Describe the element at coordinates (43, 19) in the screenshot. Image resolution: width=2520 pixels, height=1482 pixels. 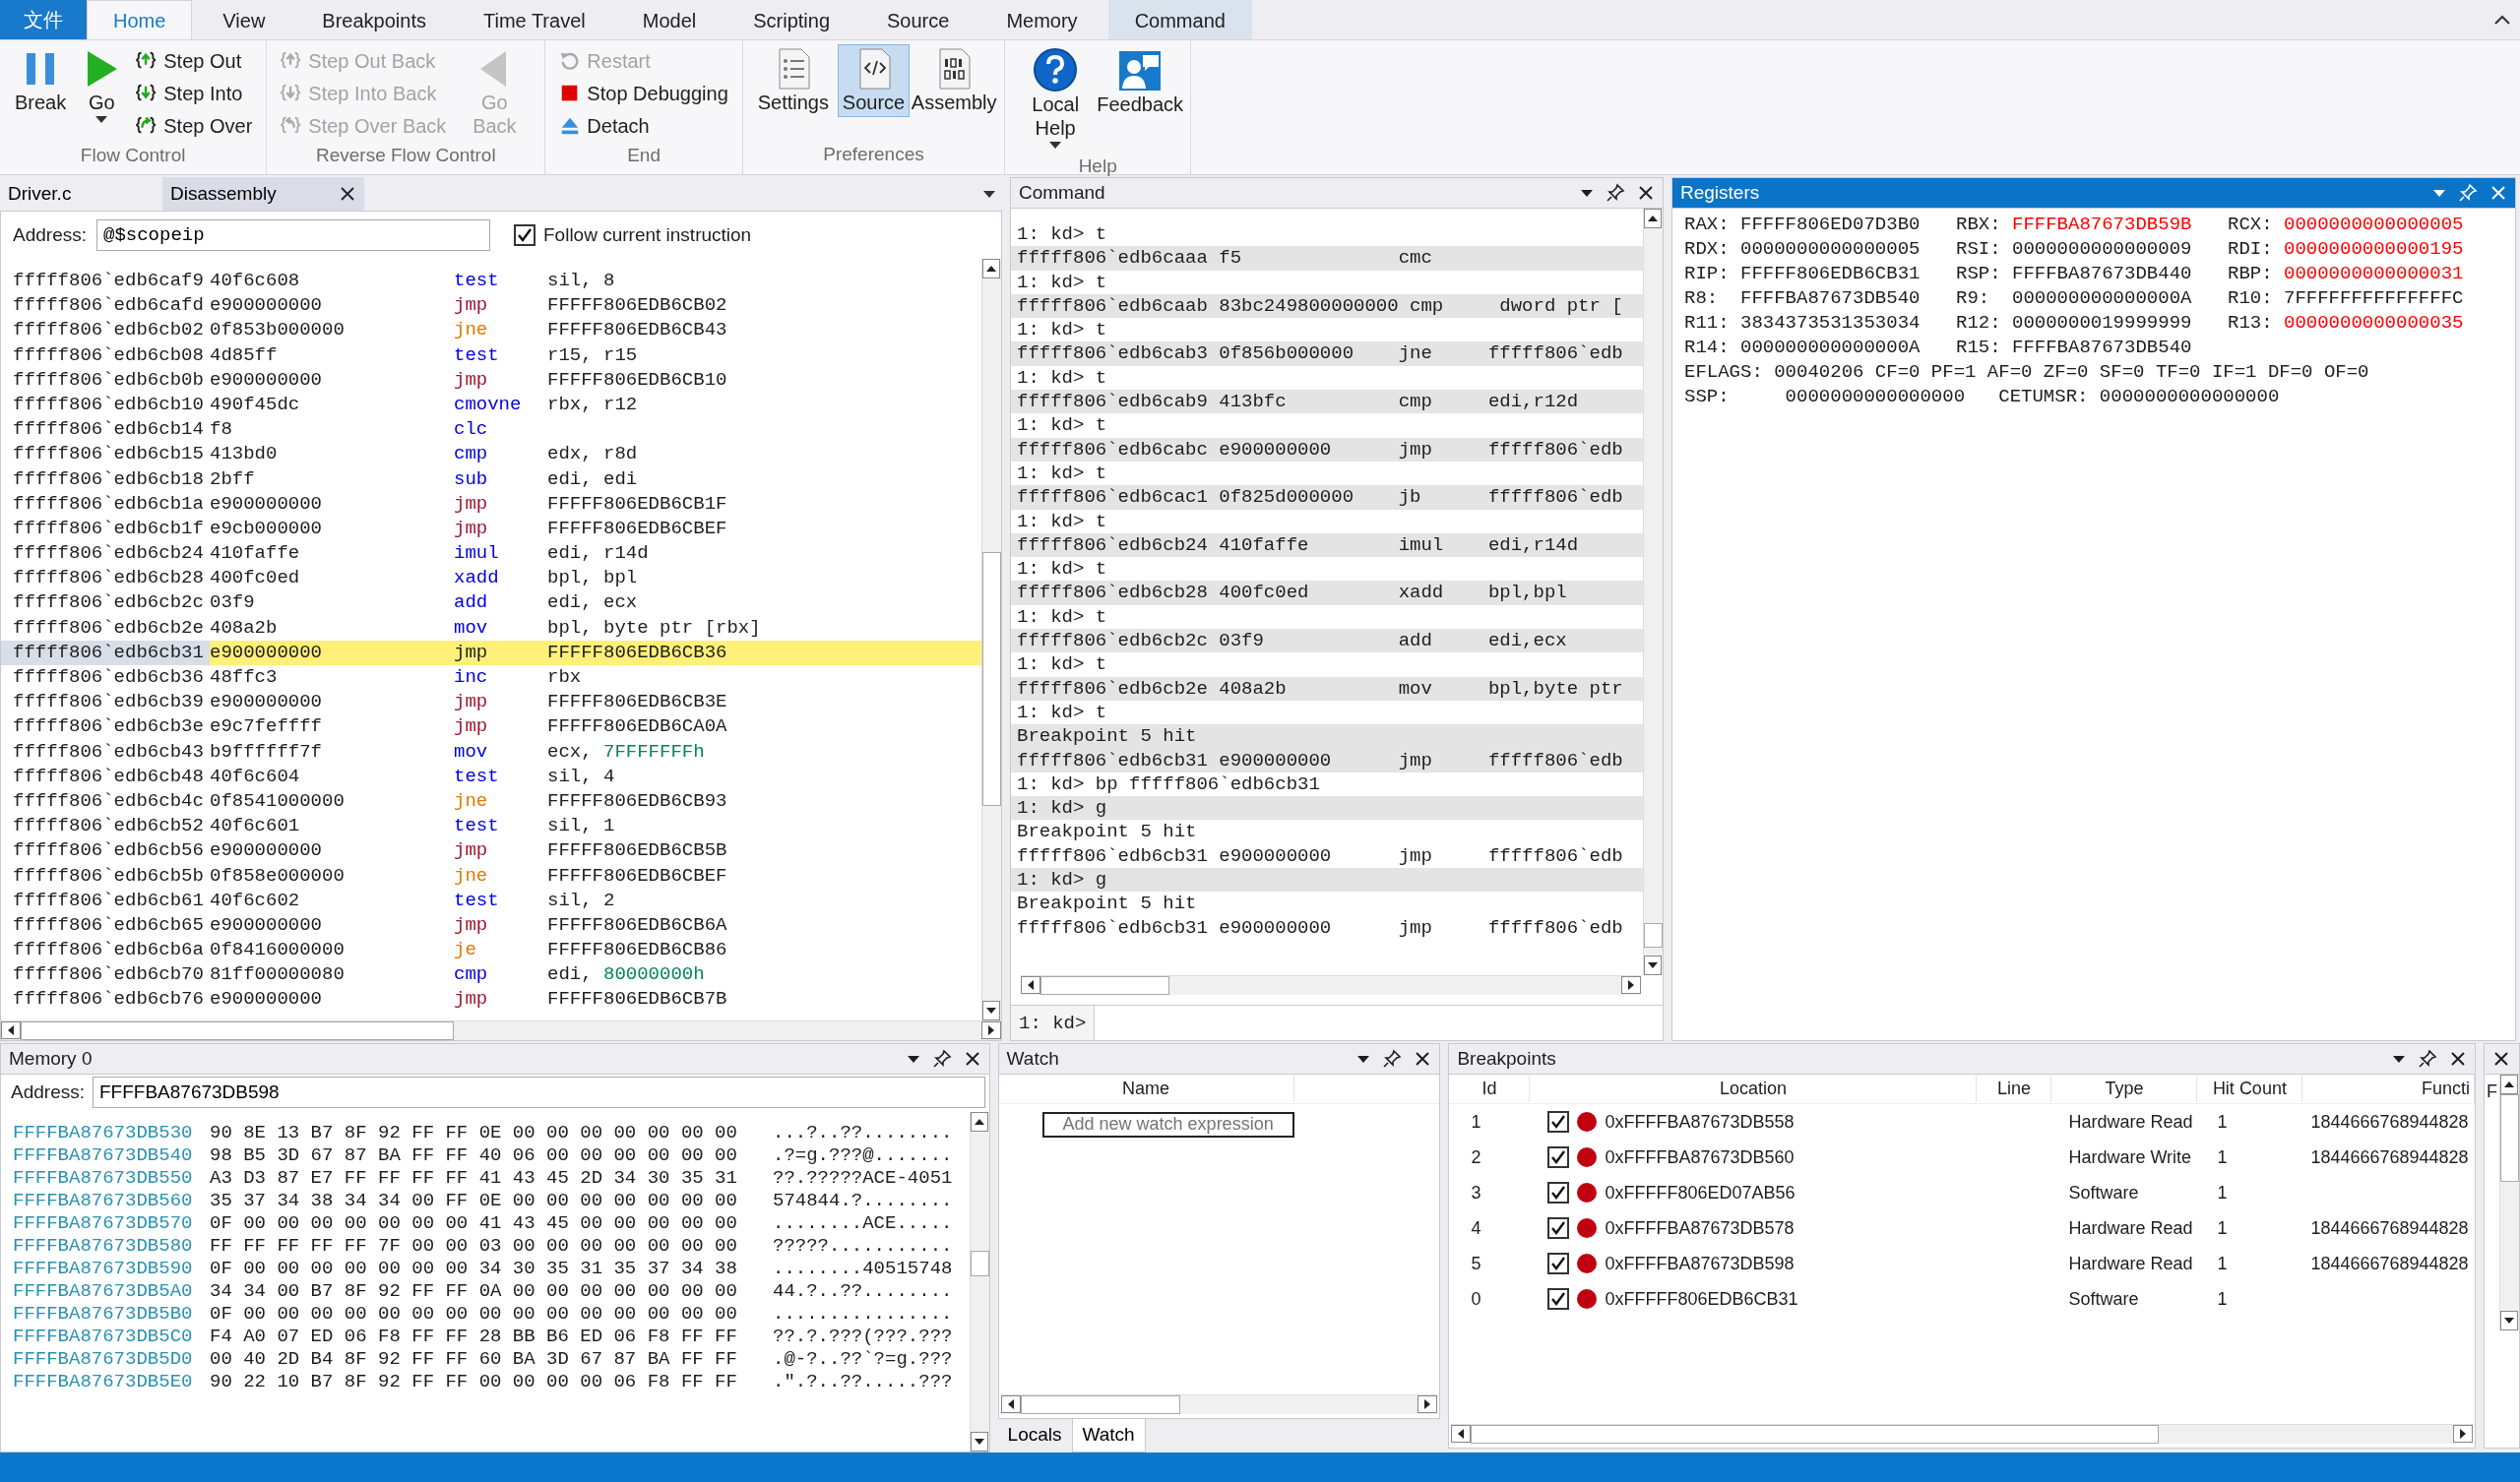
I see `file-tab: 文件` at that location.